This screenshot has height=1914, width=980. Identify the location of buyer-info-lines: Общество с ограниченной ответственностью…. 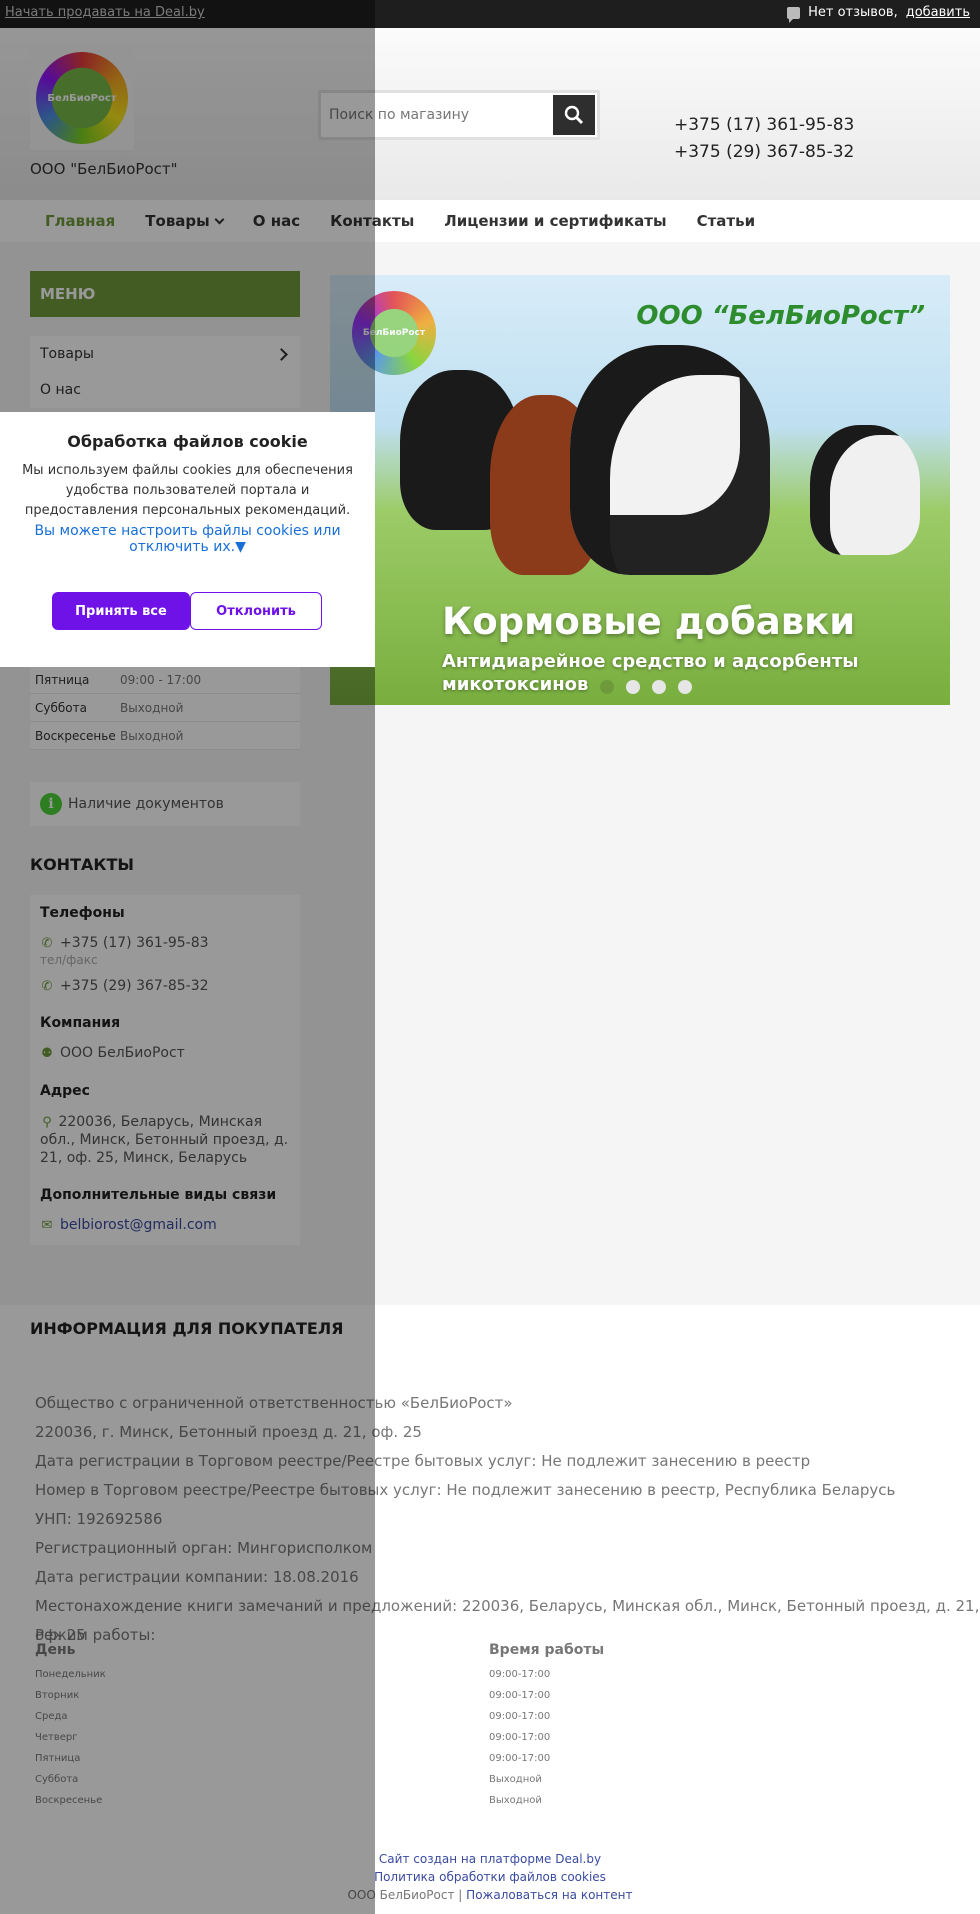
(507, 1519).